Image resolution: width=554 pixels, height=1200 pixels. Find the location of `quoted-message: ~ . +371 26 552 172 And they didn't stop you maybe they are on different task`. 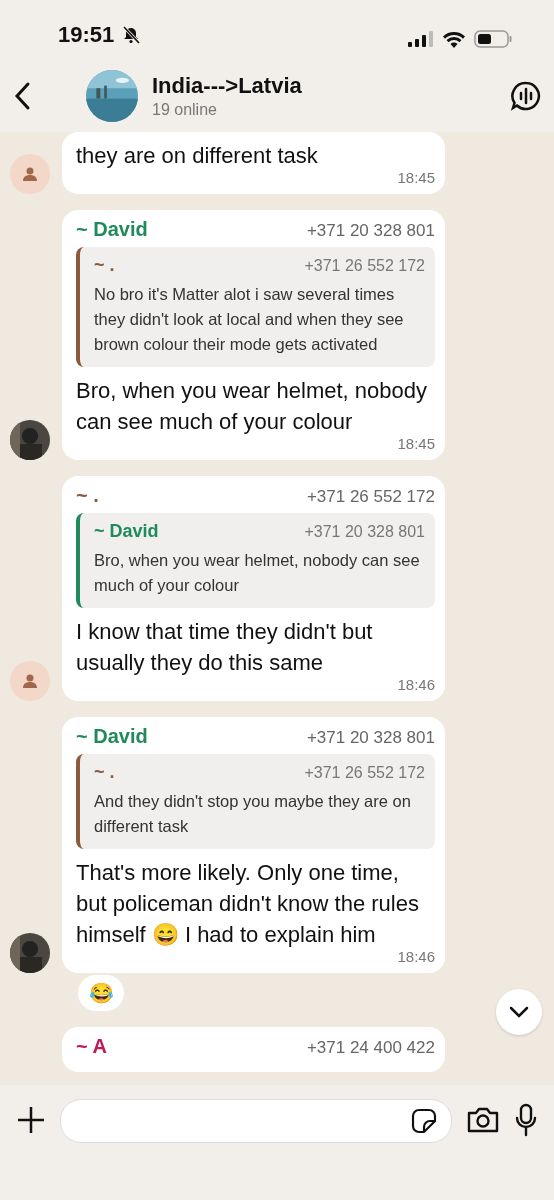

quoted-message: ~ . +371 26 552 172 And they didn't stop you maybe they are on different task is located at coordinates (255, 801).